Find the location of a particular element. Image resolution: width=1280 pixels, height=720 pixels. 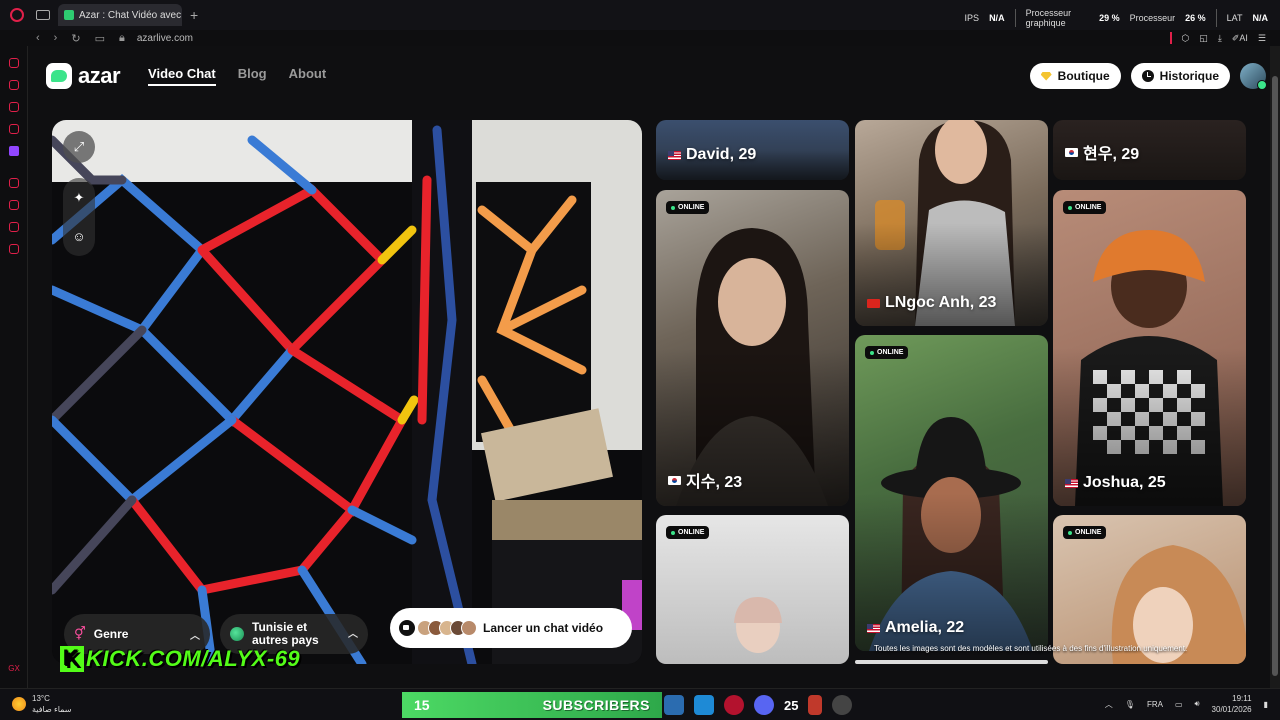

logo-wordmark: azar is located at coordinates (99, 75).